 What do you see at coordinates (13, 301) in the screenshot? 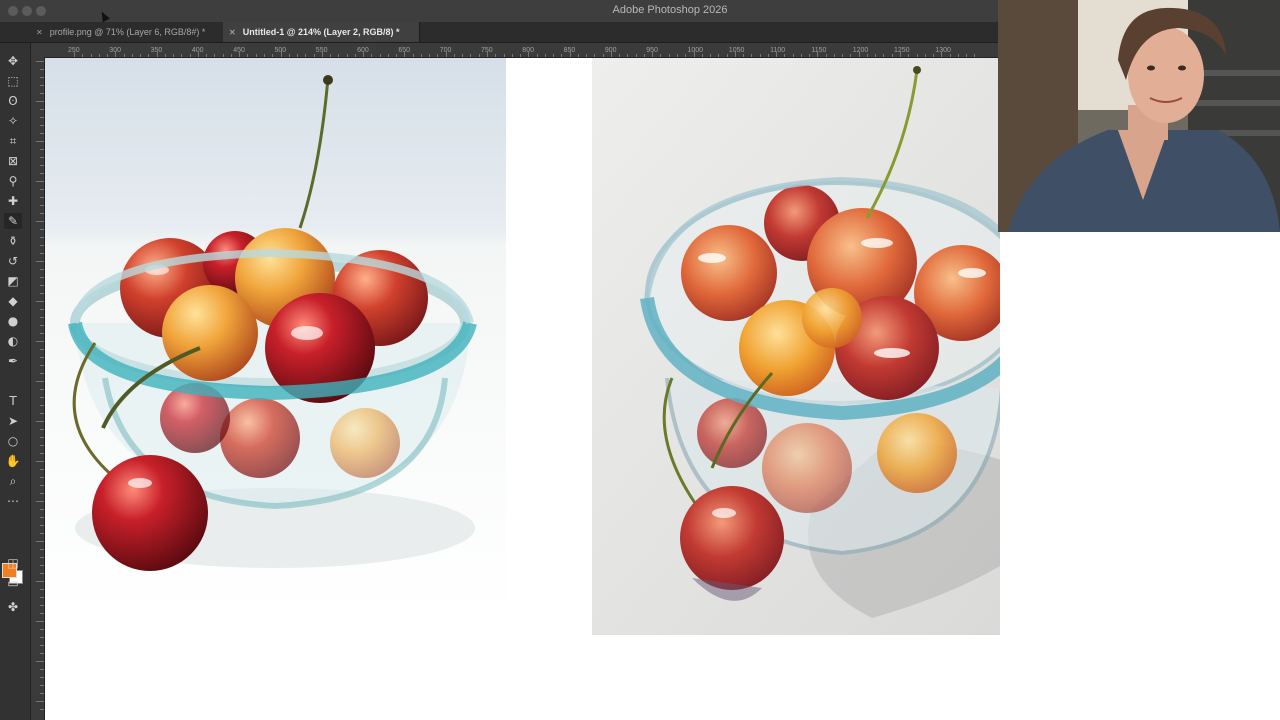
I see `paint-bucket-tool: ◆` at bounding box center [13, 301].